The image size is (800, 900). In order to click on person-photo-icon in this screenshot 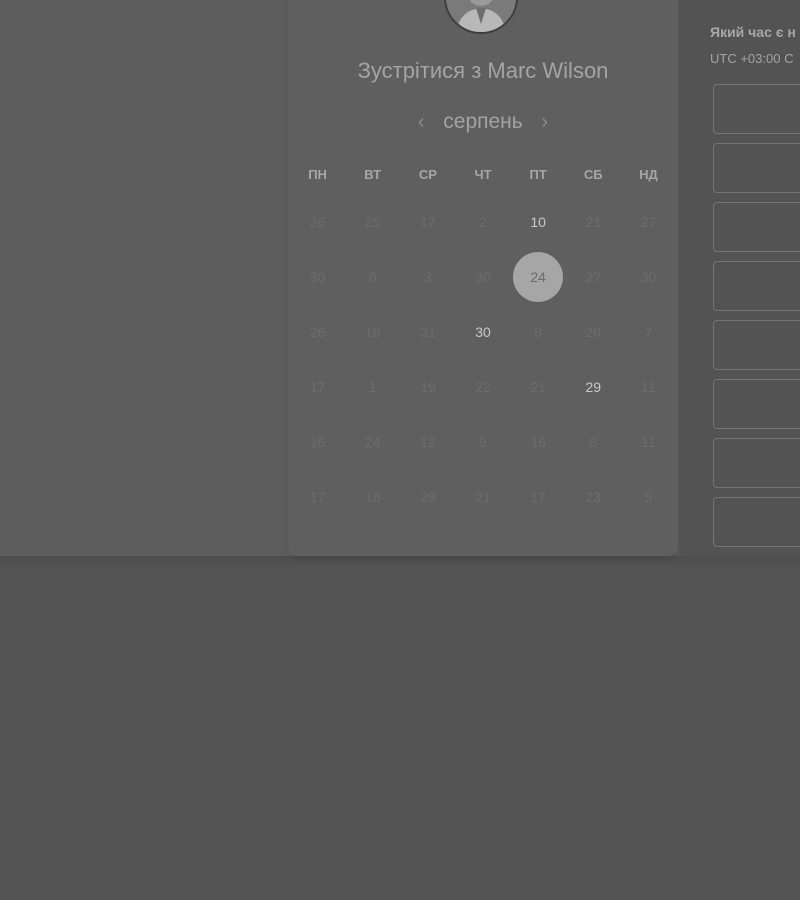, I will do `click(481, 16)`.